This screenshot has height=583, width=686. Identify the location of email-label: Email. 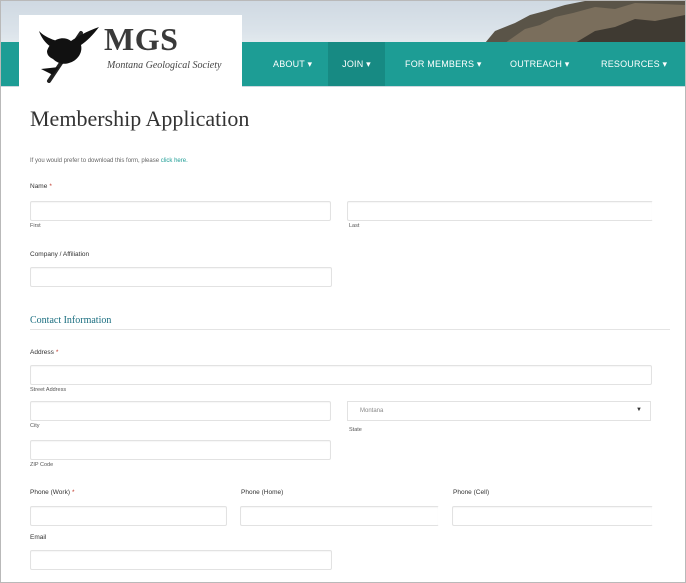
(38, 537).